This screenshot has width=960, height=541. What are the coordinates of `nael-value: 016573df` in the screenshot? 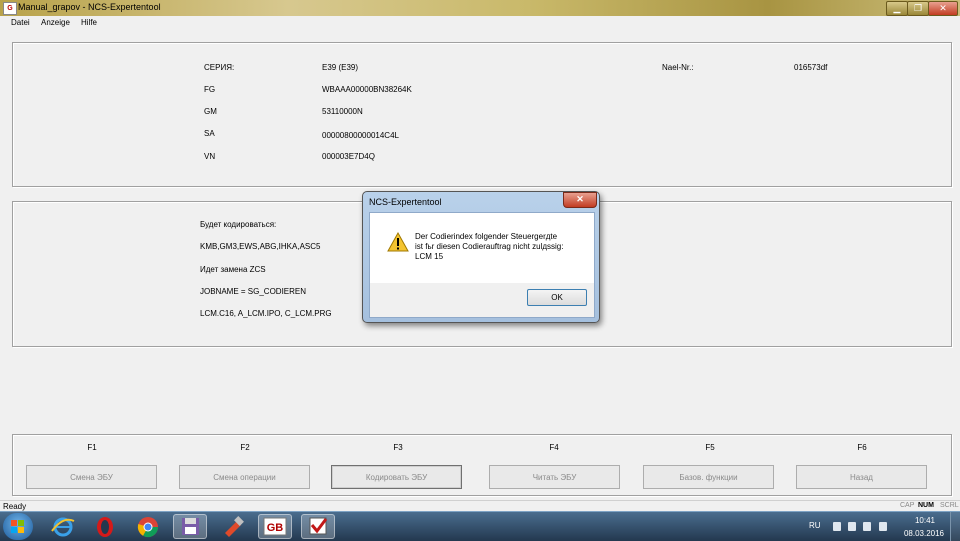 It's located at (811, 67).